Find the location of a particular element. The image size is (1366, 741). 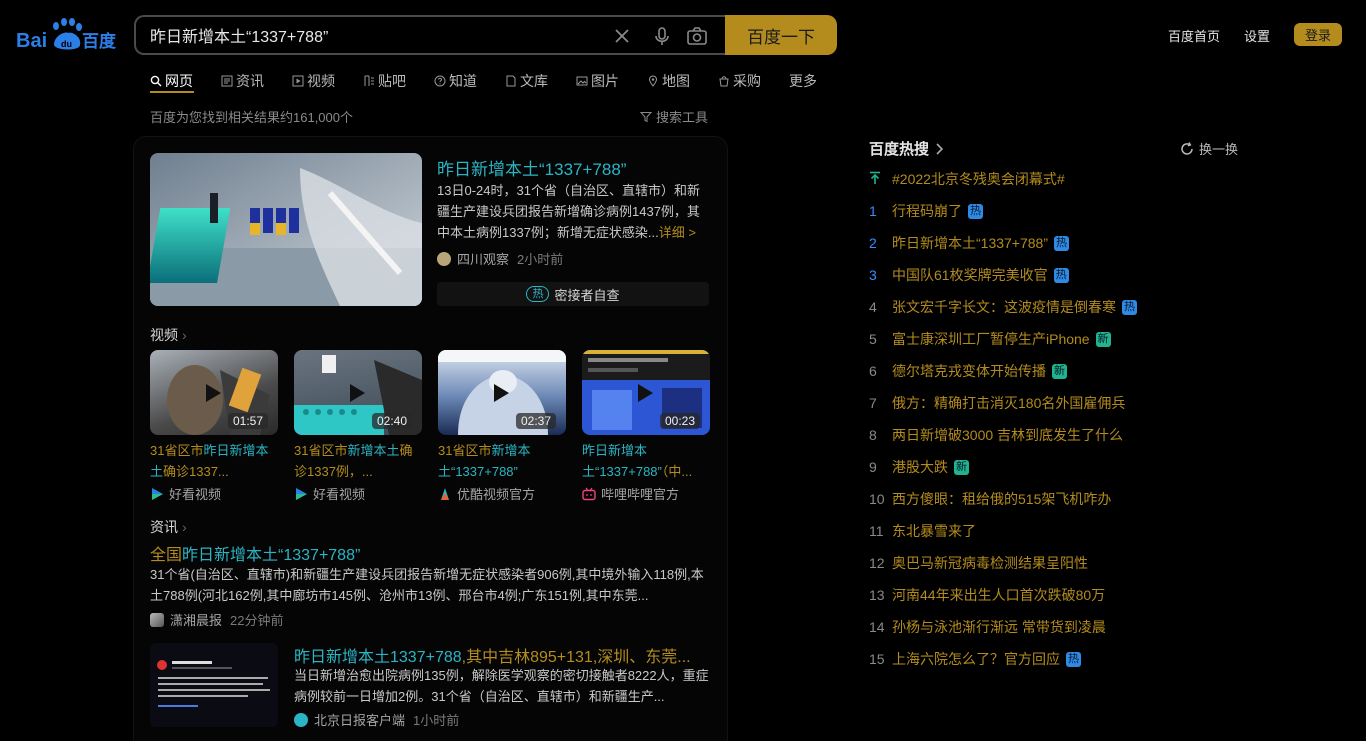

video-card: 02:40 31省区市新增本土确诊1337例，... 好看视频 is located at coordinates (358, 426).